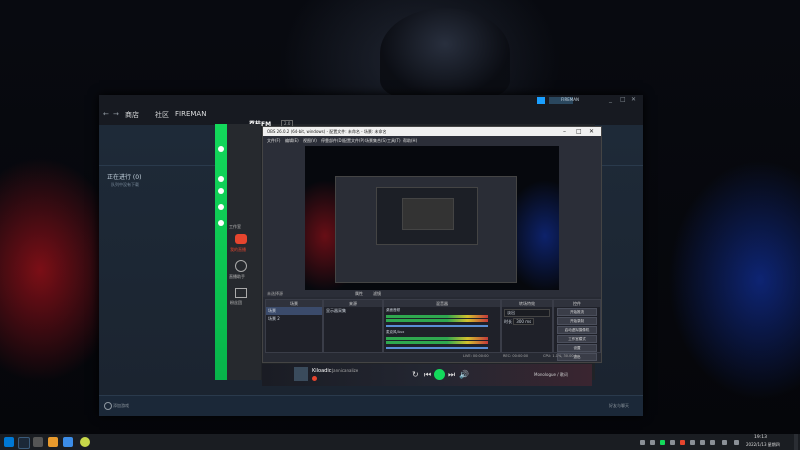 This screenshot has width=800, height=450. Describe the element at coordinates (221, 149) in the screenshot. I see `home-icon` at that location.